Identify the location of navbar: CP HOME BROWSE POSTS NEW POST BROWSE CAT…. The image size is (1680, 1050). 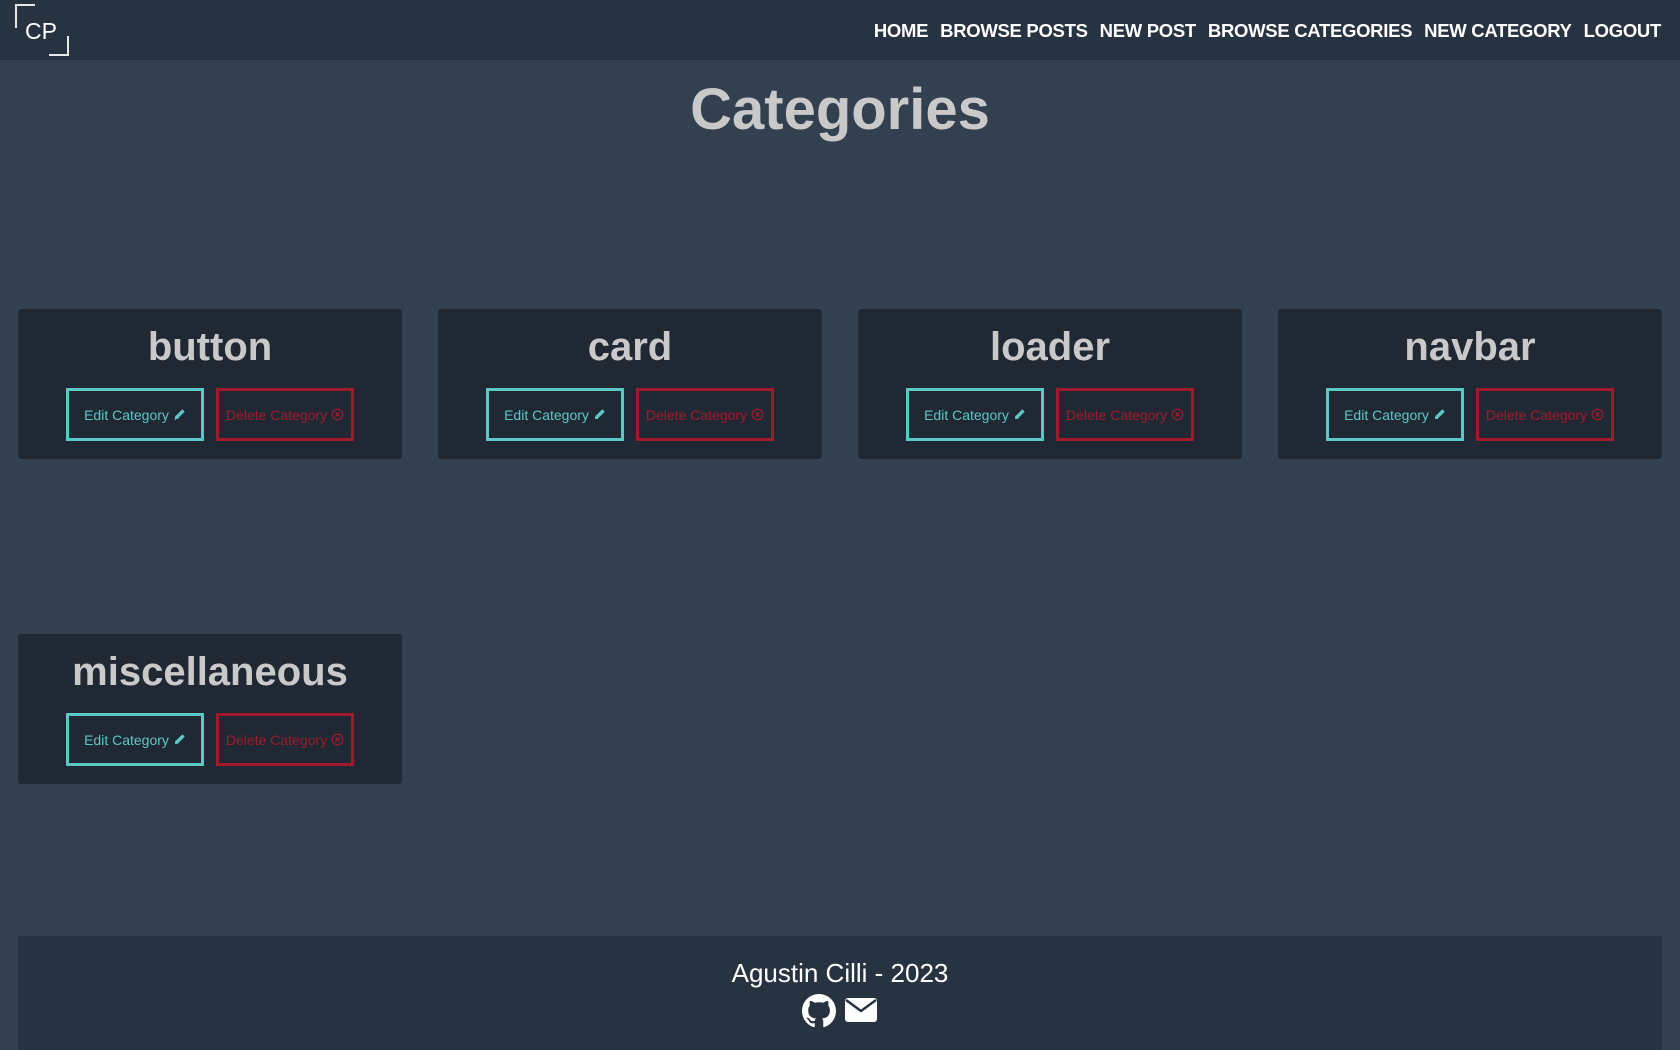
(840, 30).